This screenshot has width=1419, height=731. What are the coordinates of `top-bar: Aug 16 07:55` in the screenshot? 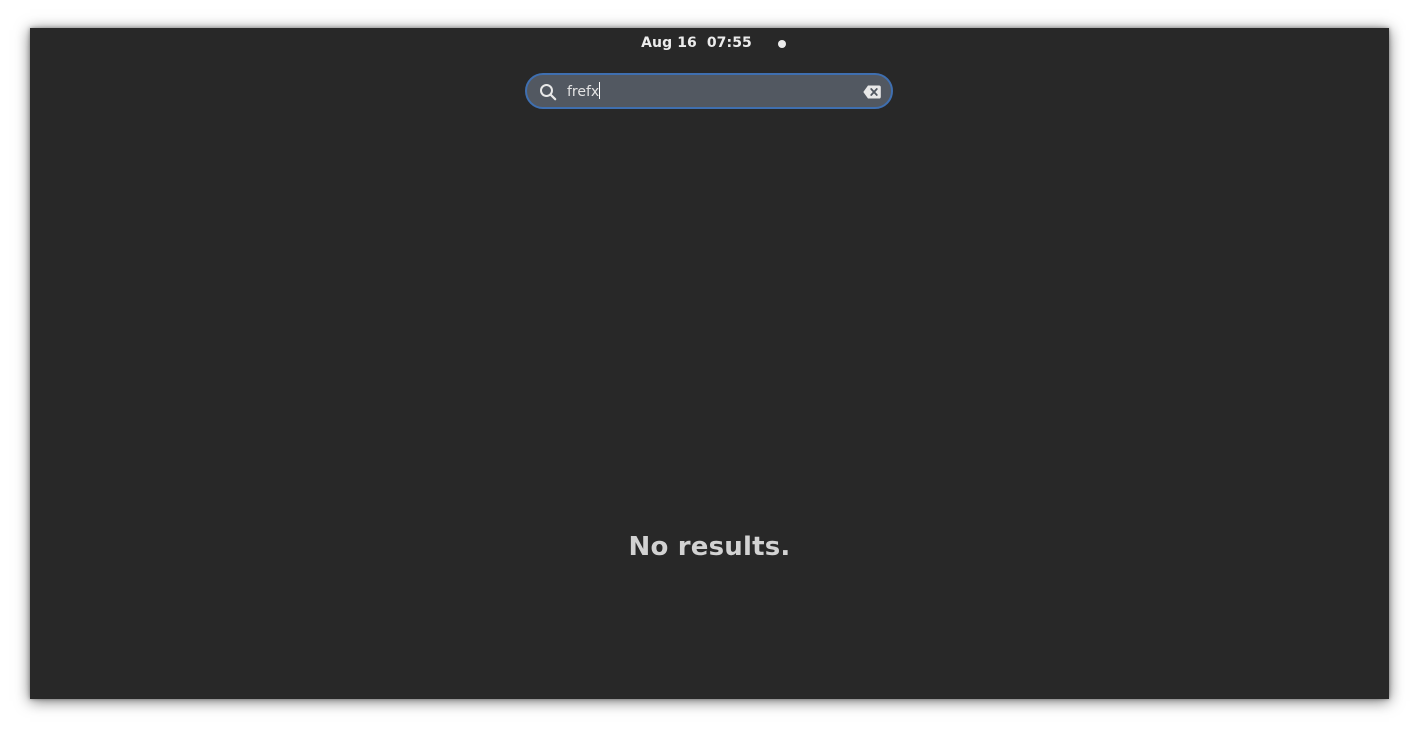 It's located at (709, 44).